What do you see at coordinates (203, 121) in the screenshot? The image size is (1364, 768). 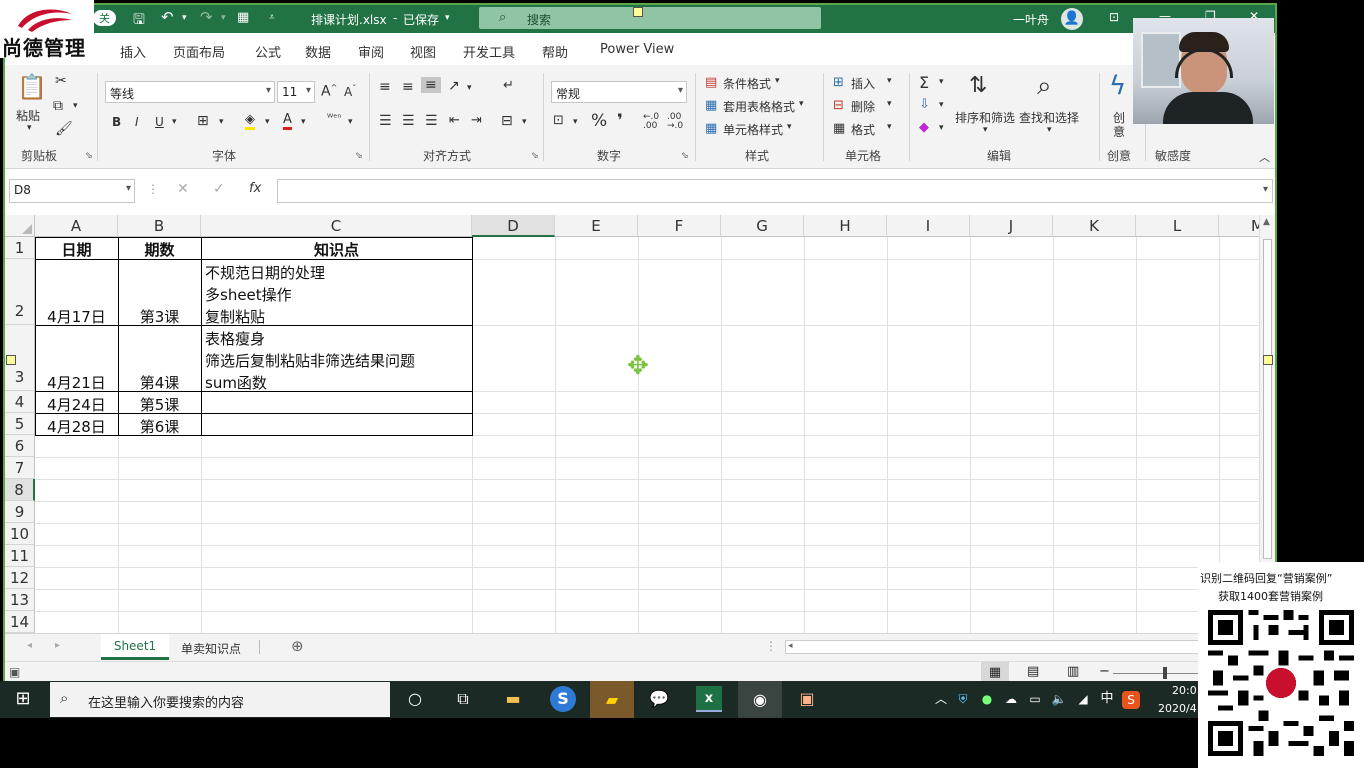 I see `borders-icon: ⊞` at bounding box center [203, 121].